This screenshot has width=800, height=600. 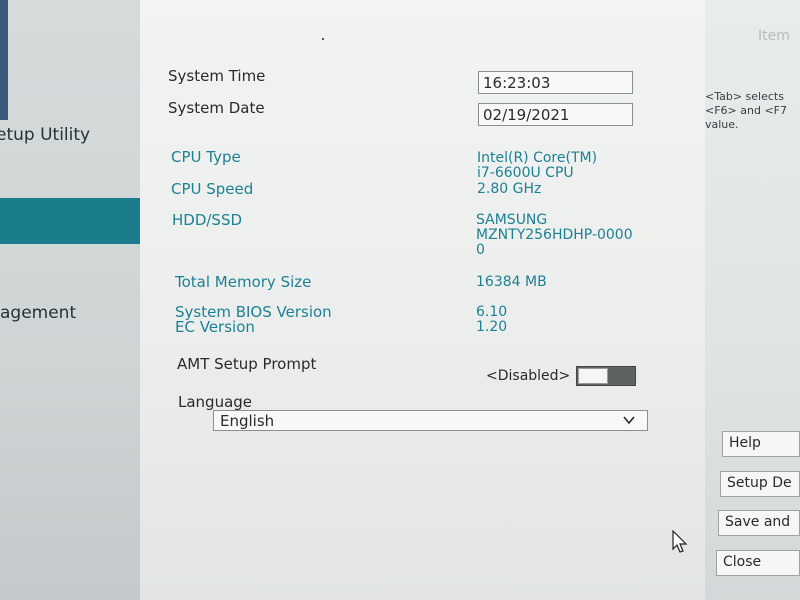 What do you see at coordinates (492, 327) in the screenshot?
I see `ec-version-value: 1.20` at bounding box center [492, 327].